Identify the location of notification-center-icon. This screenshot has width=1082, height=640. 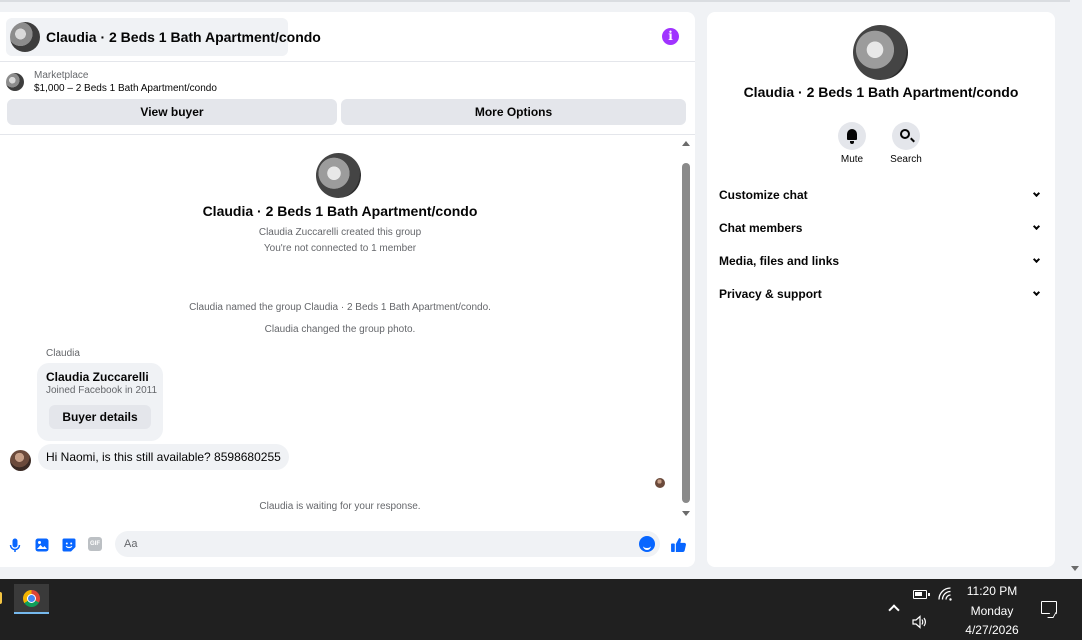
(1049, 607).